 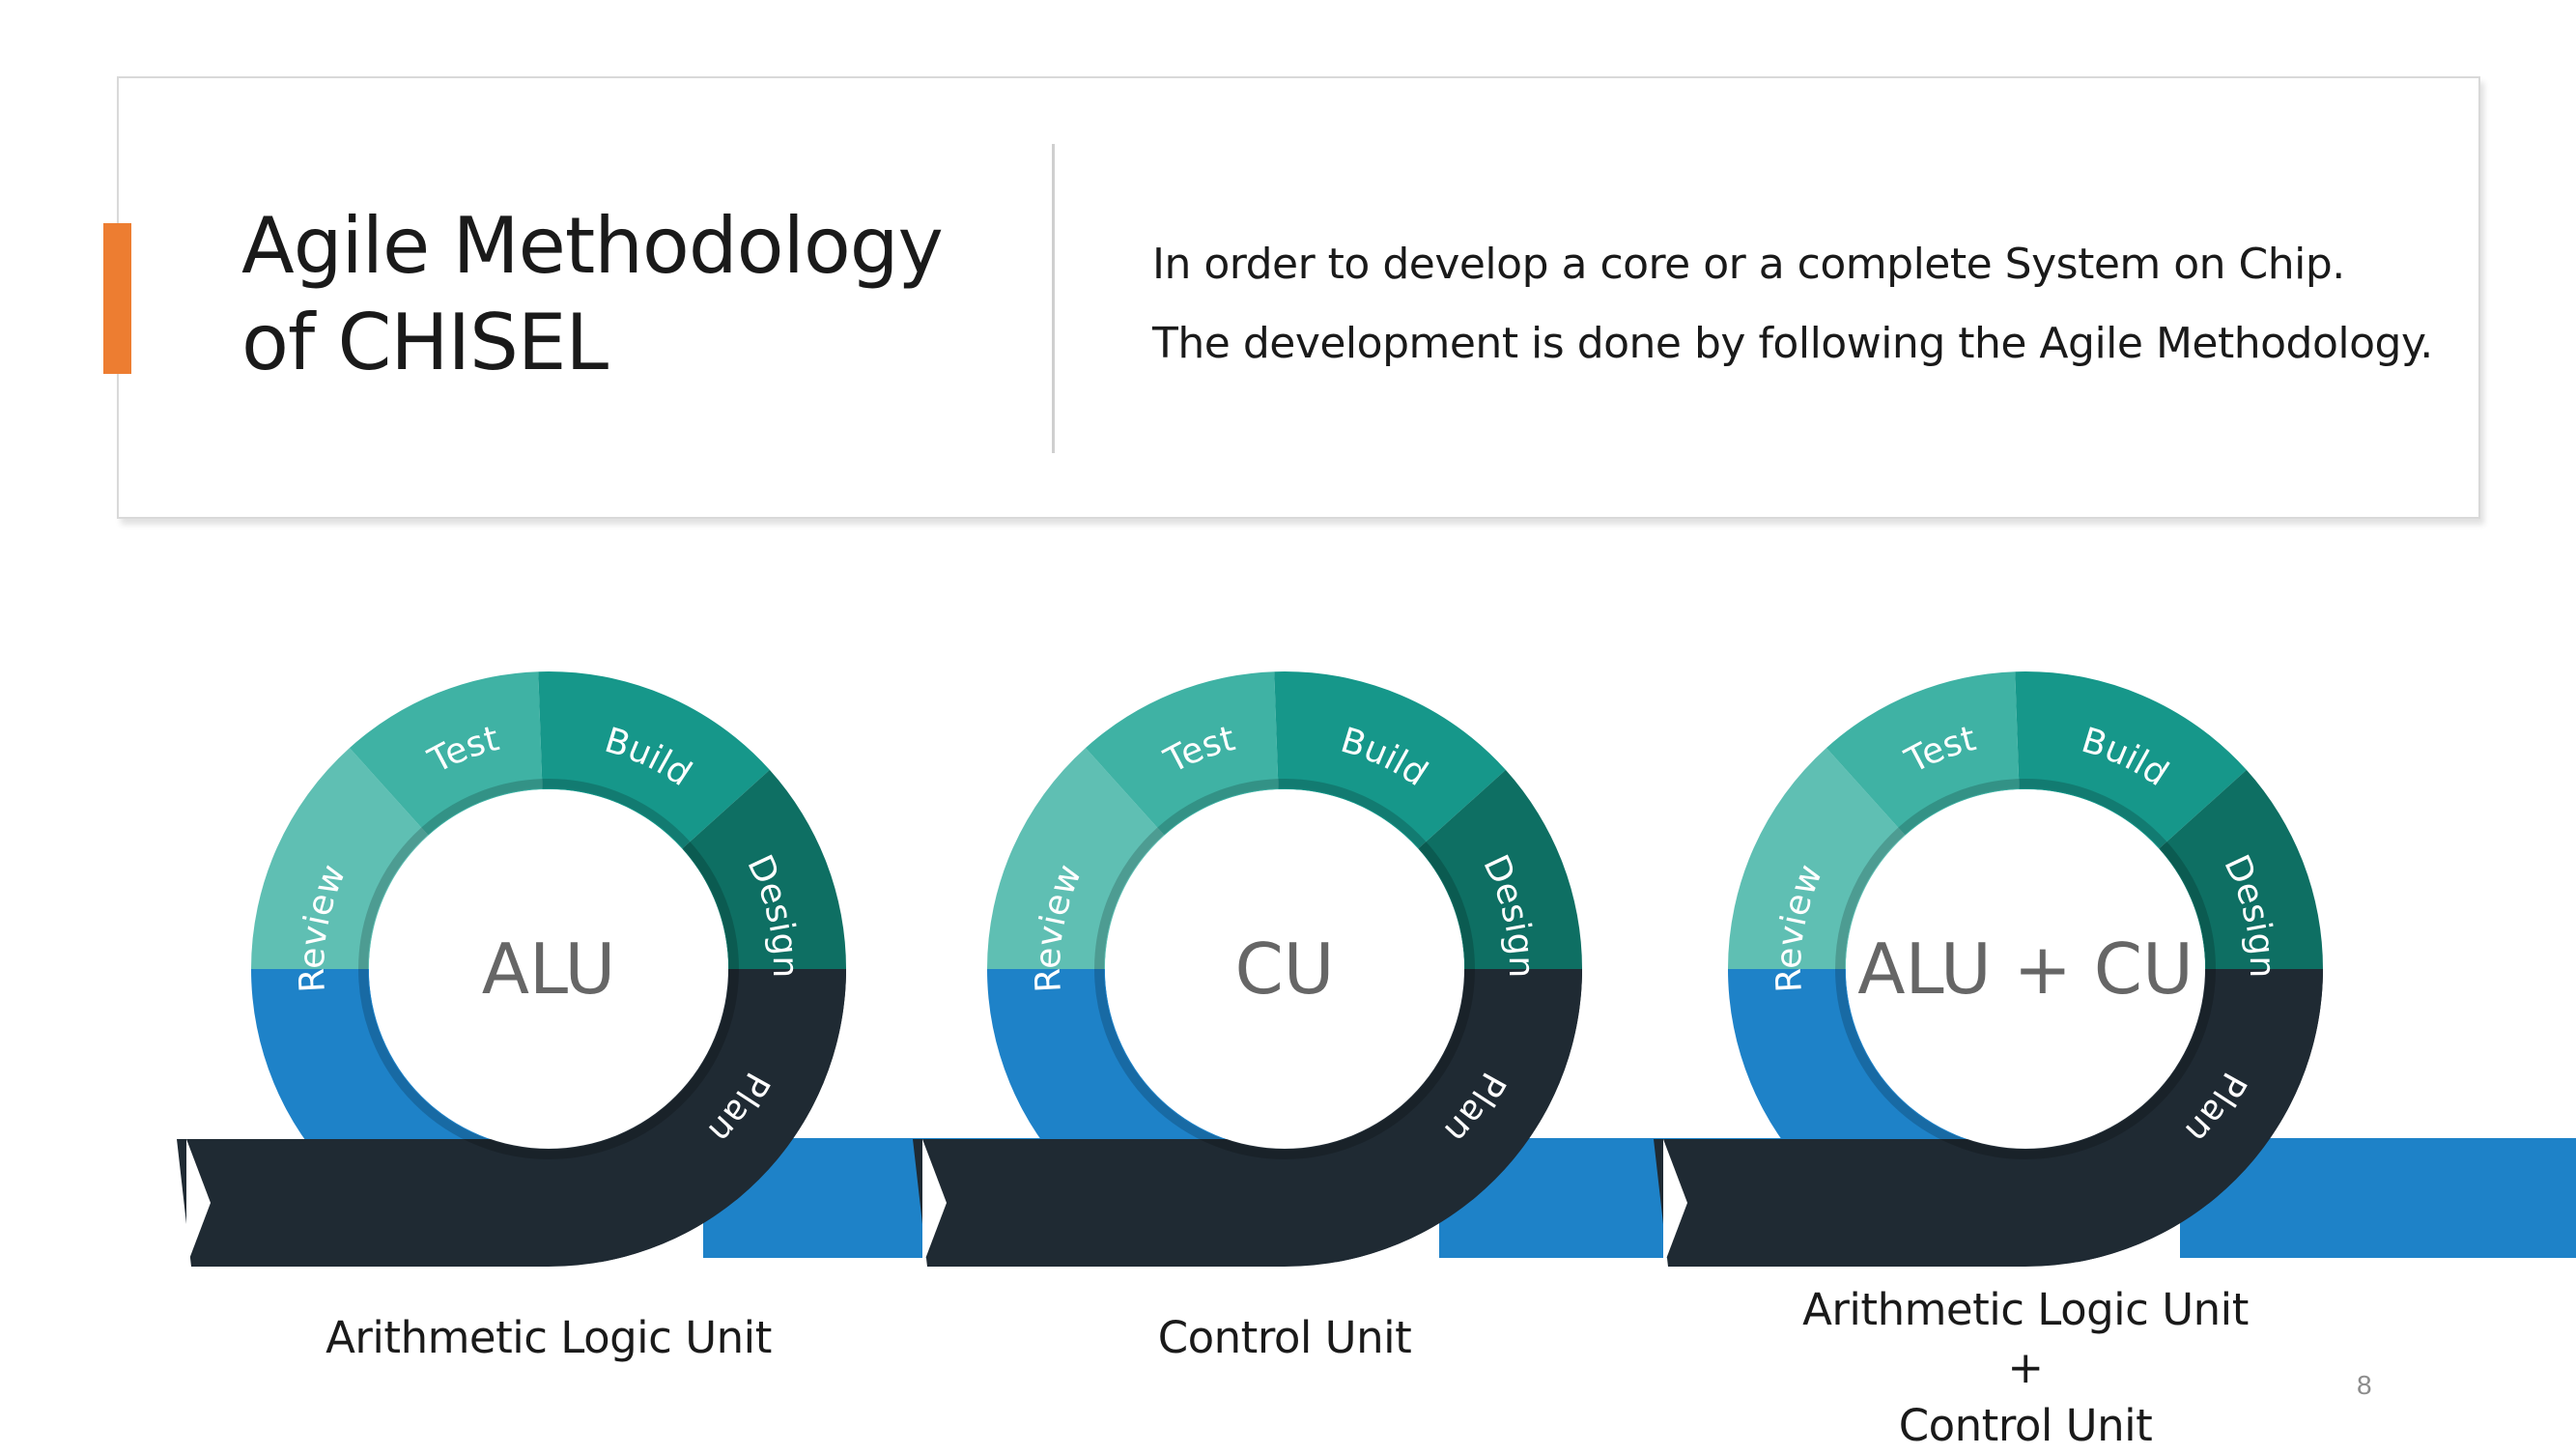 What do you see at coordinates (548, 969) in the screenshot?
I see `cycle-center-label: ALU` at bounding box center [548, 969].